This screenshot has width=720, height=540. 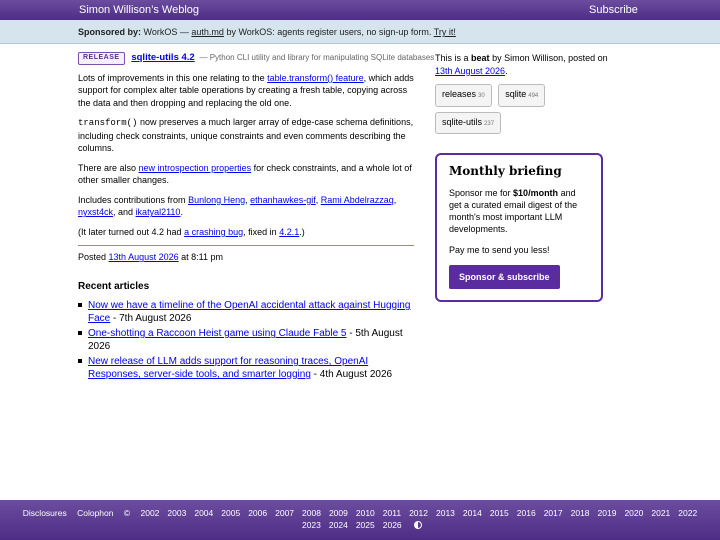 I want to click on footer-colophon-link: Colophon, so click(x=95, y=513).